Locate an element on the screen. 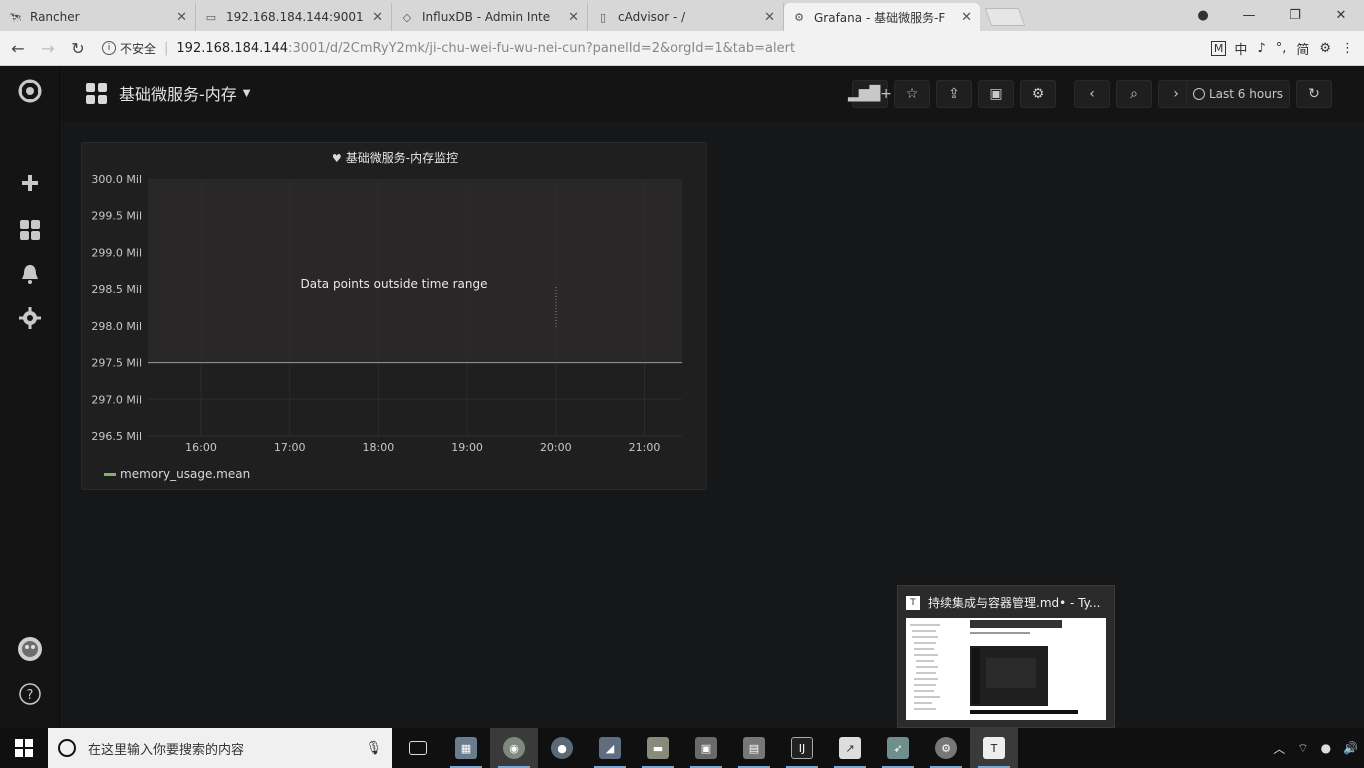  start-button is located at coordinates (24, 748).